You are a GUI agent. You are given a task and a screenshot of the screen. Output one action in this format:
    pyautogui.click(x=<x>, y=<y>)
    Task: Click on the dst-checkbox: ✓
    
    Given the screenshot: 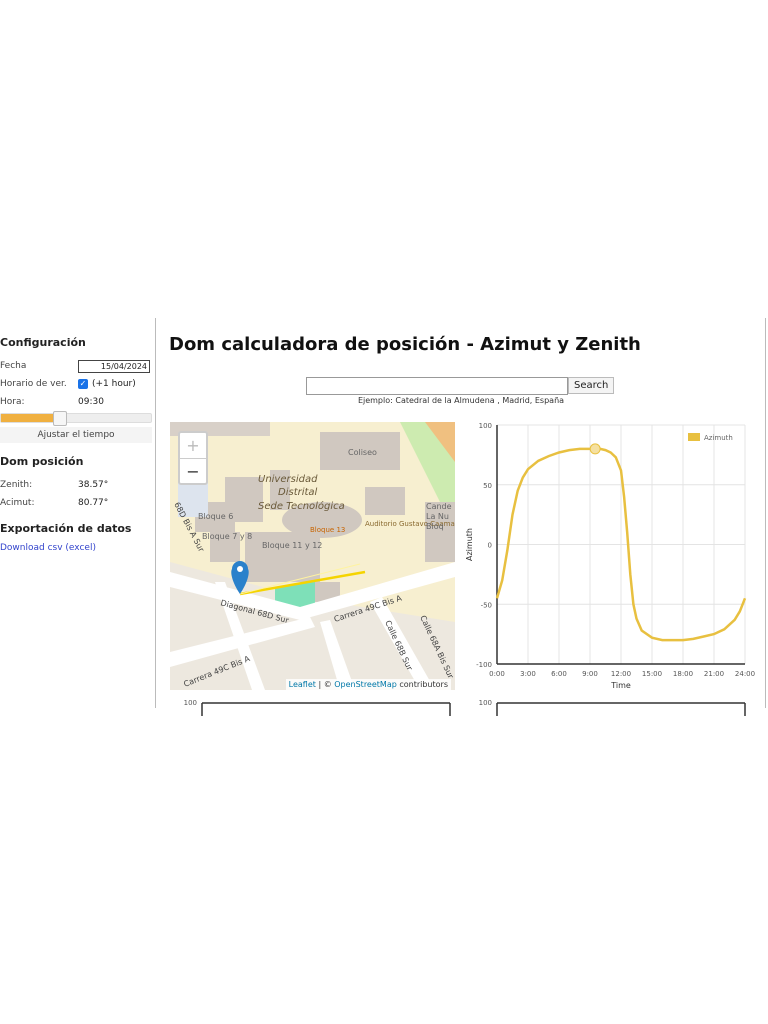 What is the action you would take?
    pyautogui.click(x=83, y=384)
    